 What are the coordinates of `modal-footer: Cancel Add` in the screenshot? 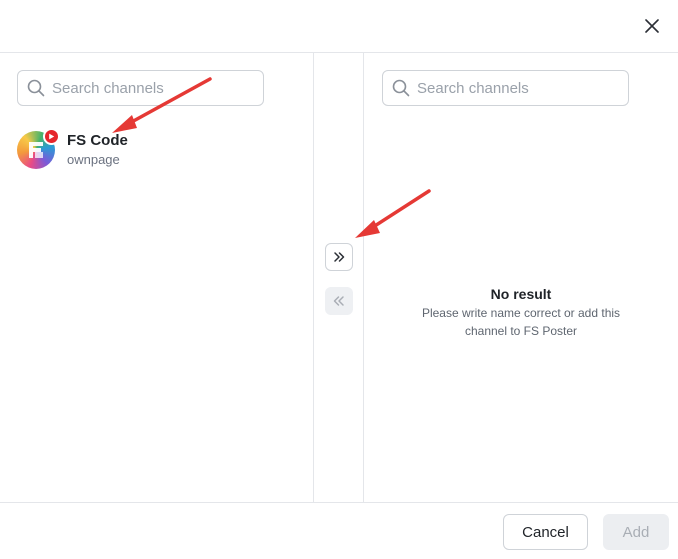 It's located at (339, 530).